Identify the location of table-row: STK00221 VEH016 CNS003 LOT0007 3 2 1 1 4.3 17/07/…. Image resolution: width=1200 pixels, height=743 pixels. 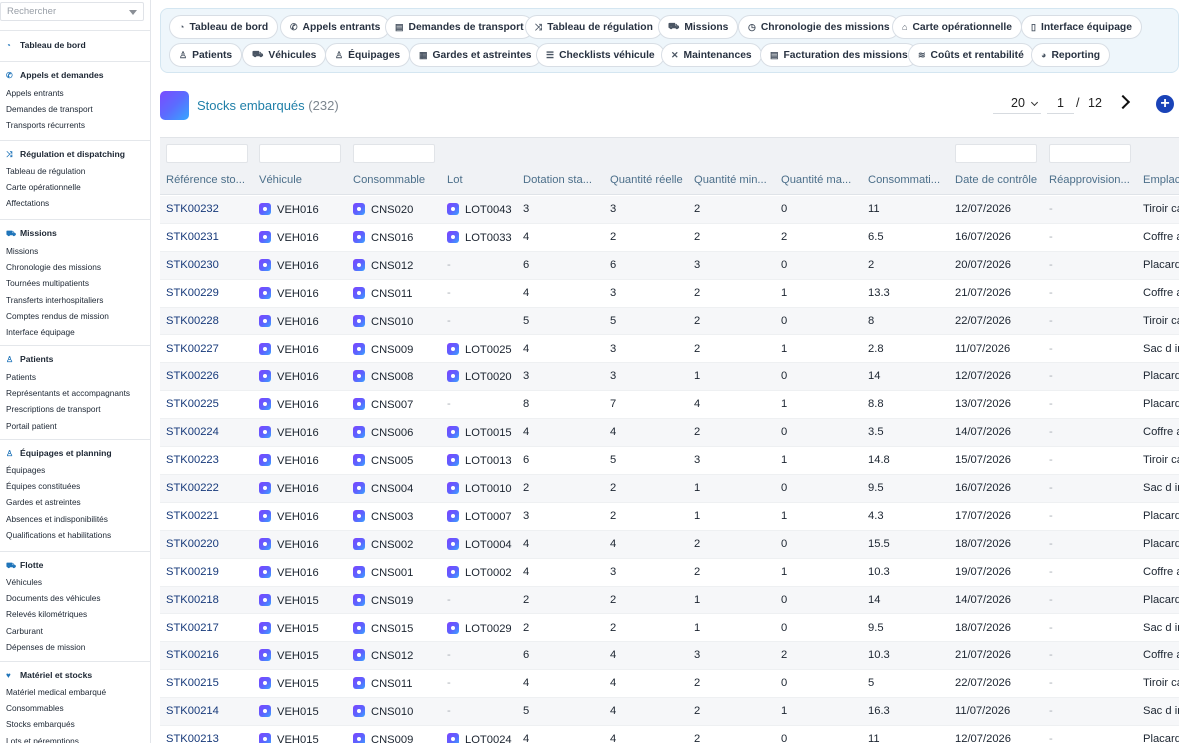
(669, 517).